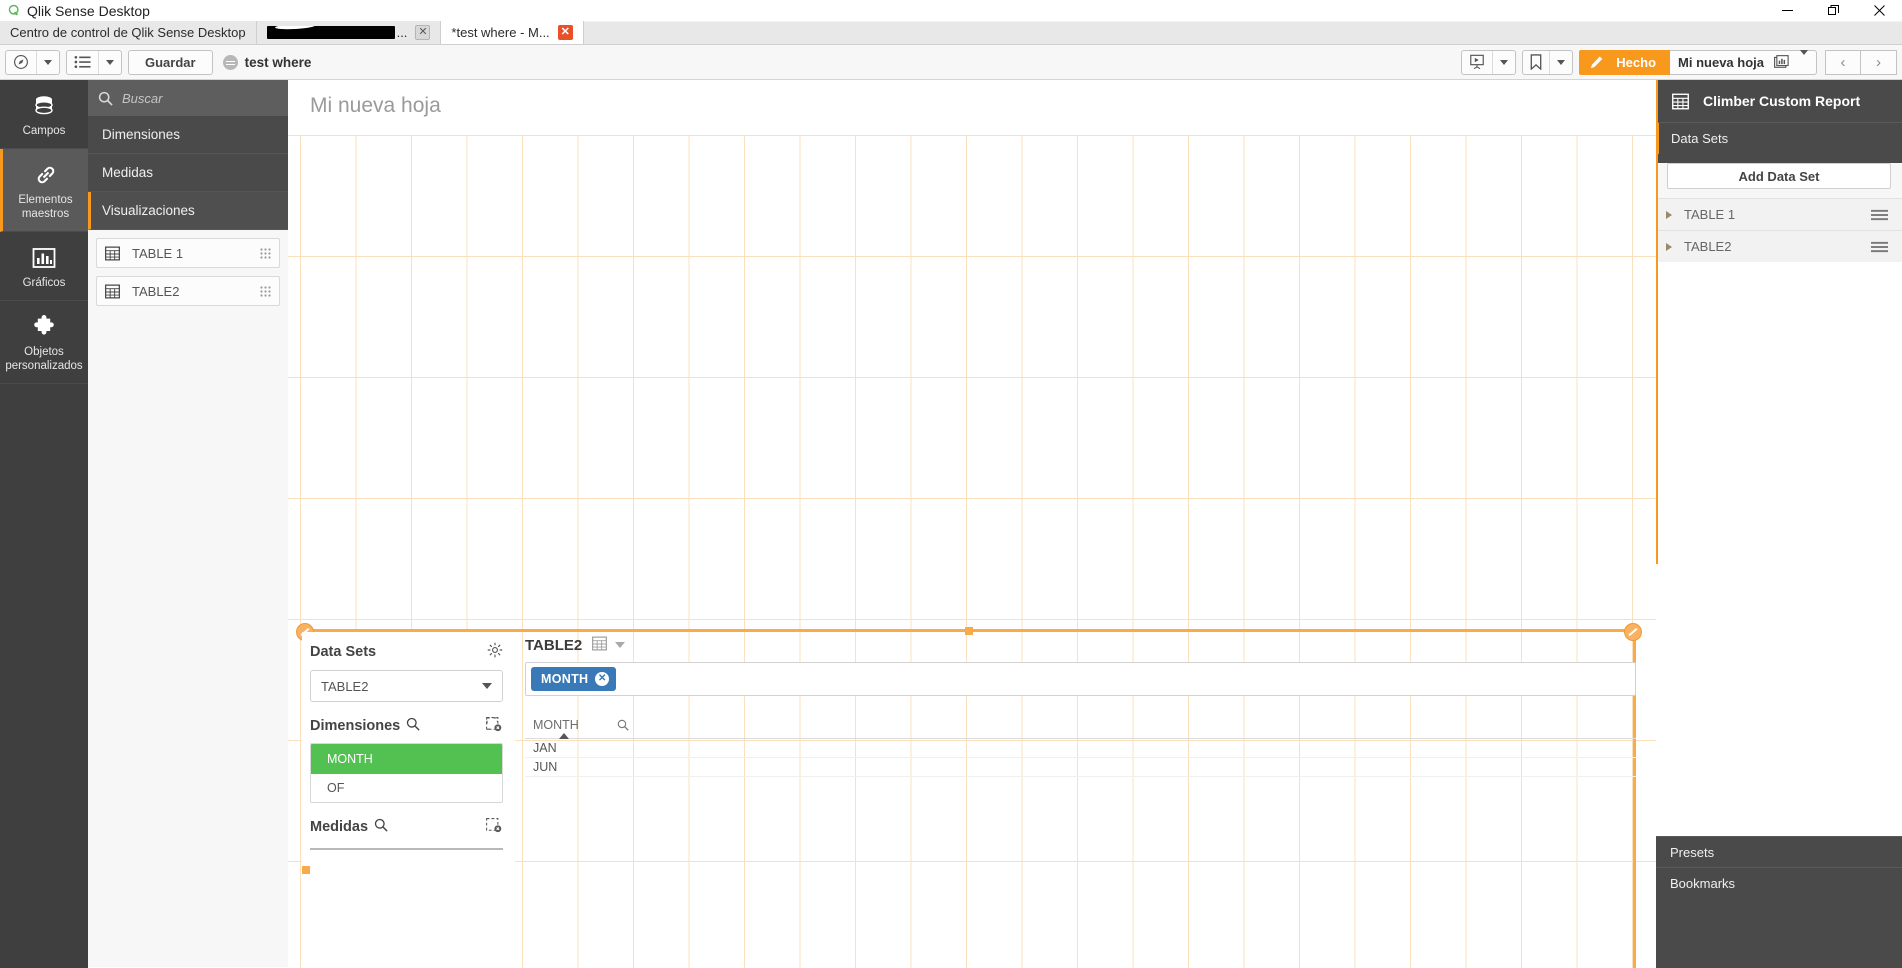  I want to click on compass-icon, so click(21, 62).